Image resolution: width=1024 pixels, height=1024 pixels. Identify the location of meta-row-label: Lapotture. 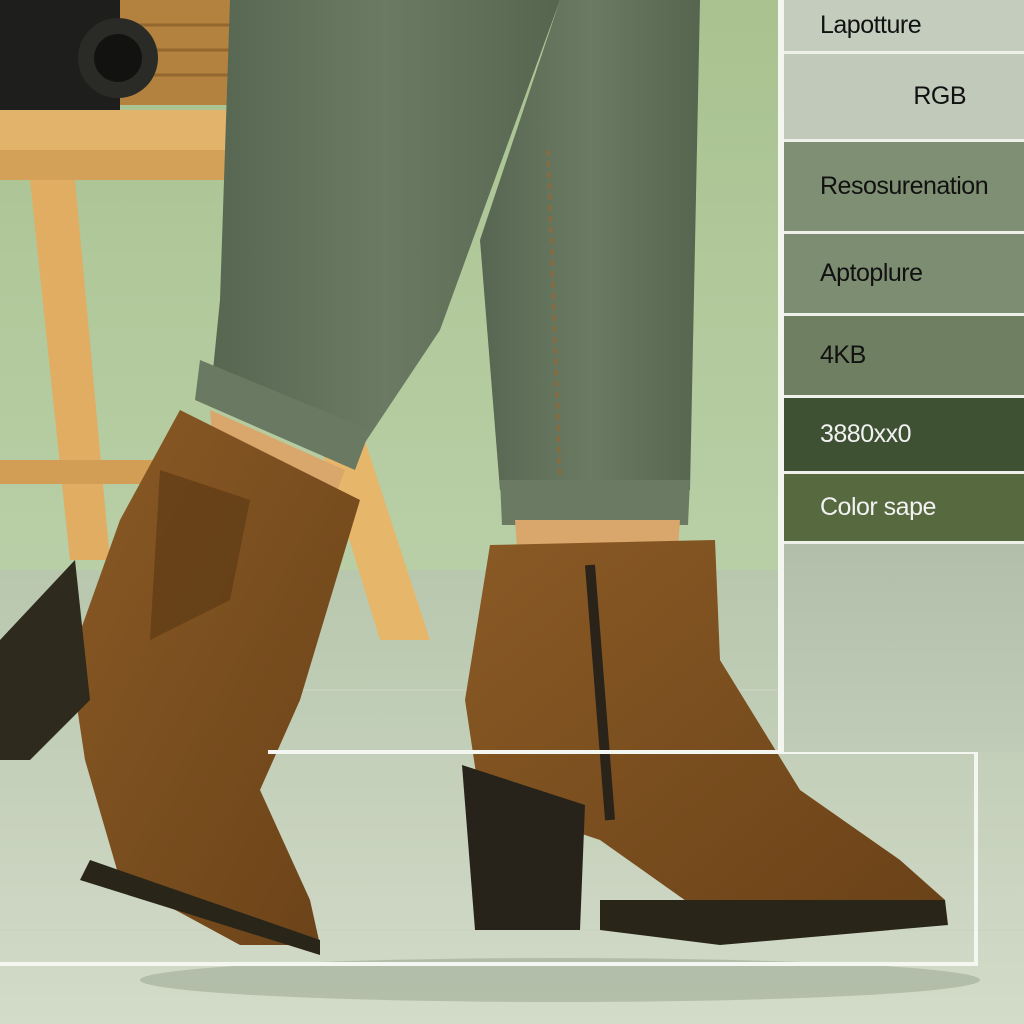
(871, 25).